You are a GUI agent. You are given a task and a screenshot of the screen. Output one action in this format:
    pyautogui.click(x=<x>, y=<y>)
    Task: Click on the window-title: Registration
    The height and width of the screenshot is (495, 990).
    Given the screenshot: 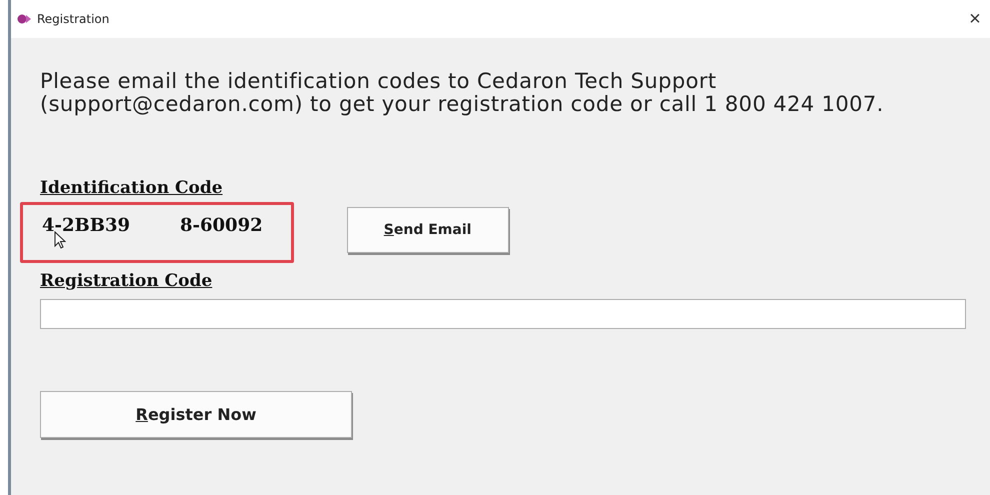 What is the action you would take?
    pyautogui.click(x=73, y=19)
    